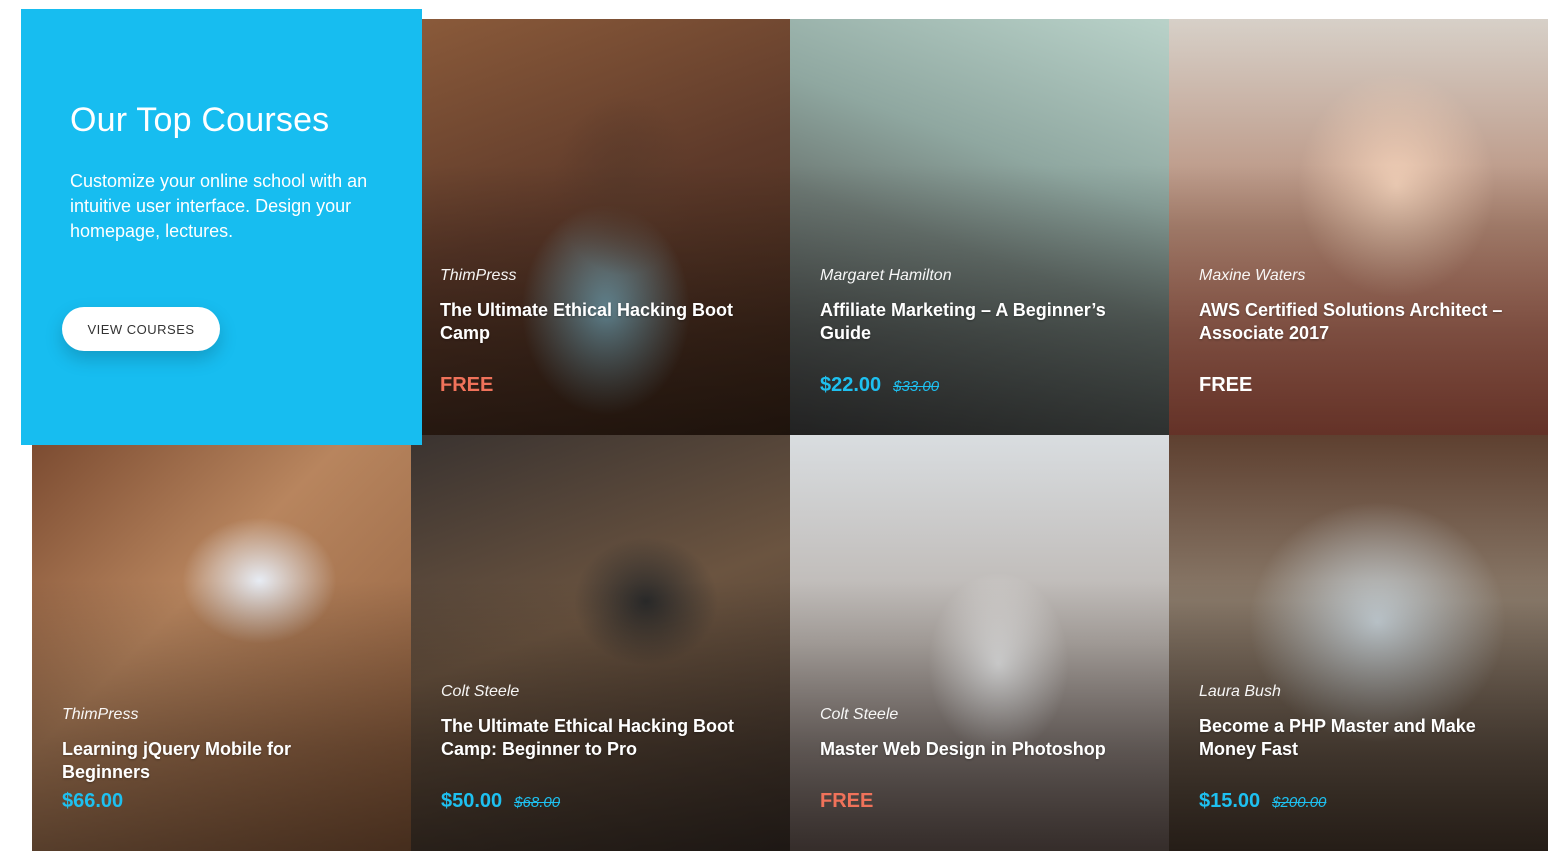 This screenshot has width=1565, height=866. Describe the element at coordinates (916, 386) in the screenshot. I see `course-old-price: $33.00` at that location.